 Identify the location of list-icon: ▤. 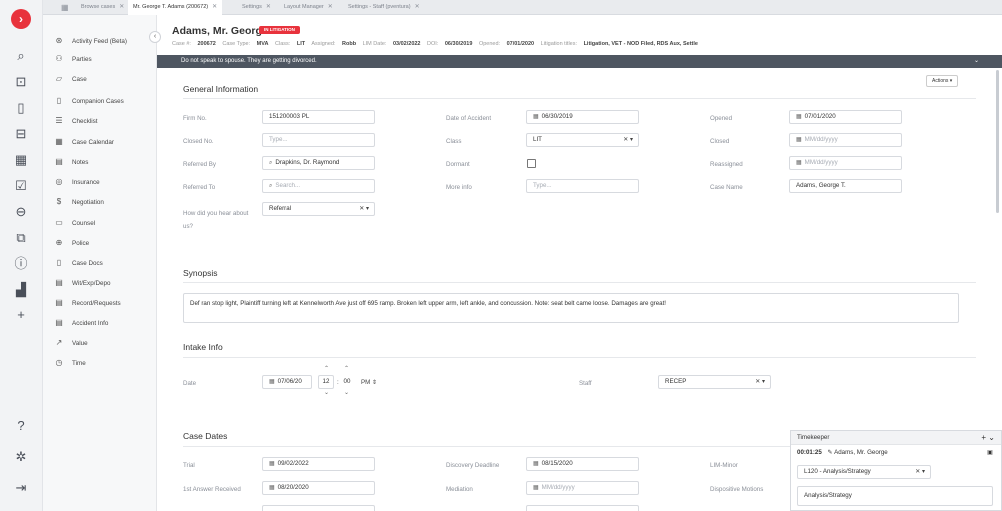
(59, 322).